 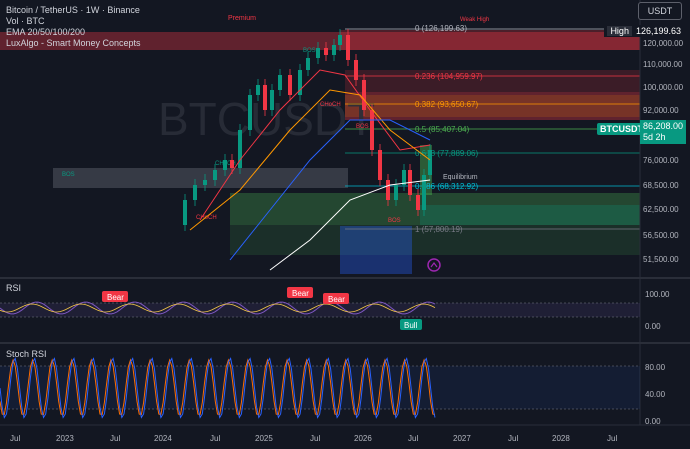 What do you see at coordinates (363, 438) in the screenshot?
I see `time-axis-label: 2026` at bounding box center [363, 438].